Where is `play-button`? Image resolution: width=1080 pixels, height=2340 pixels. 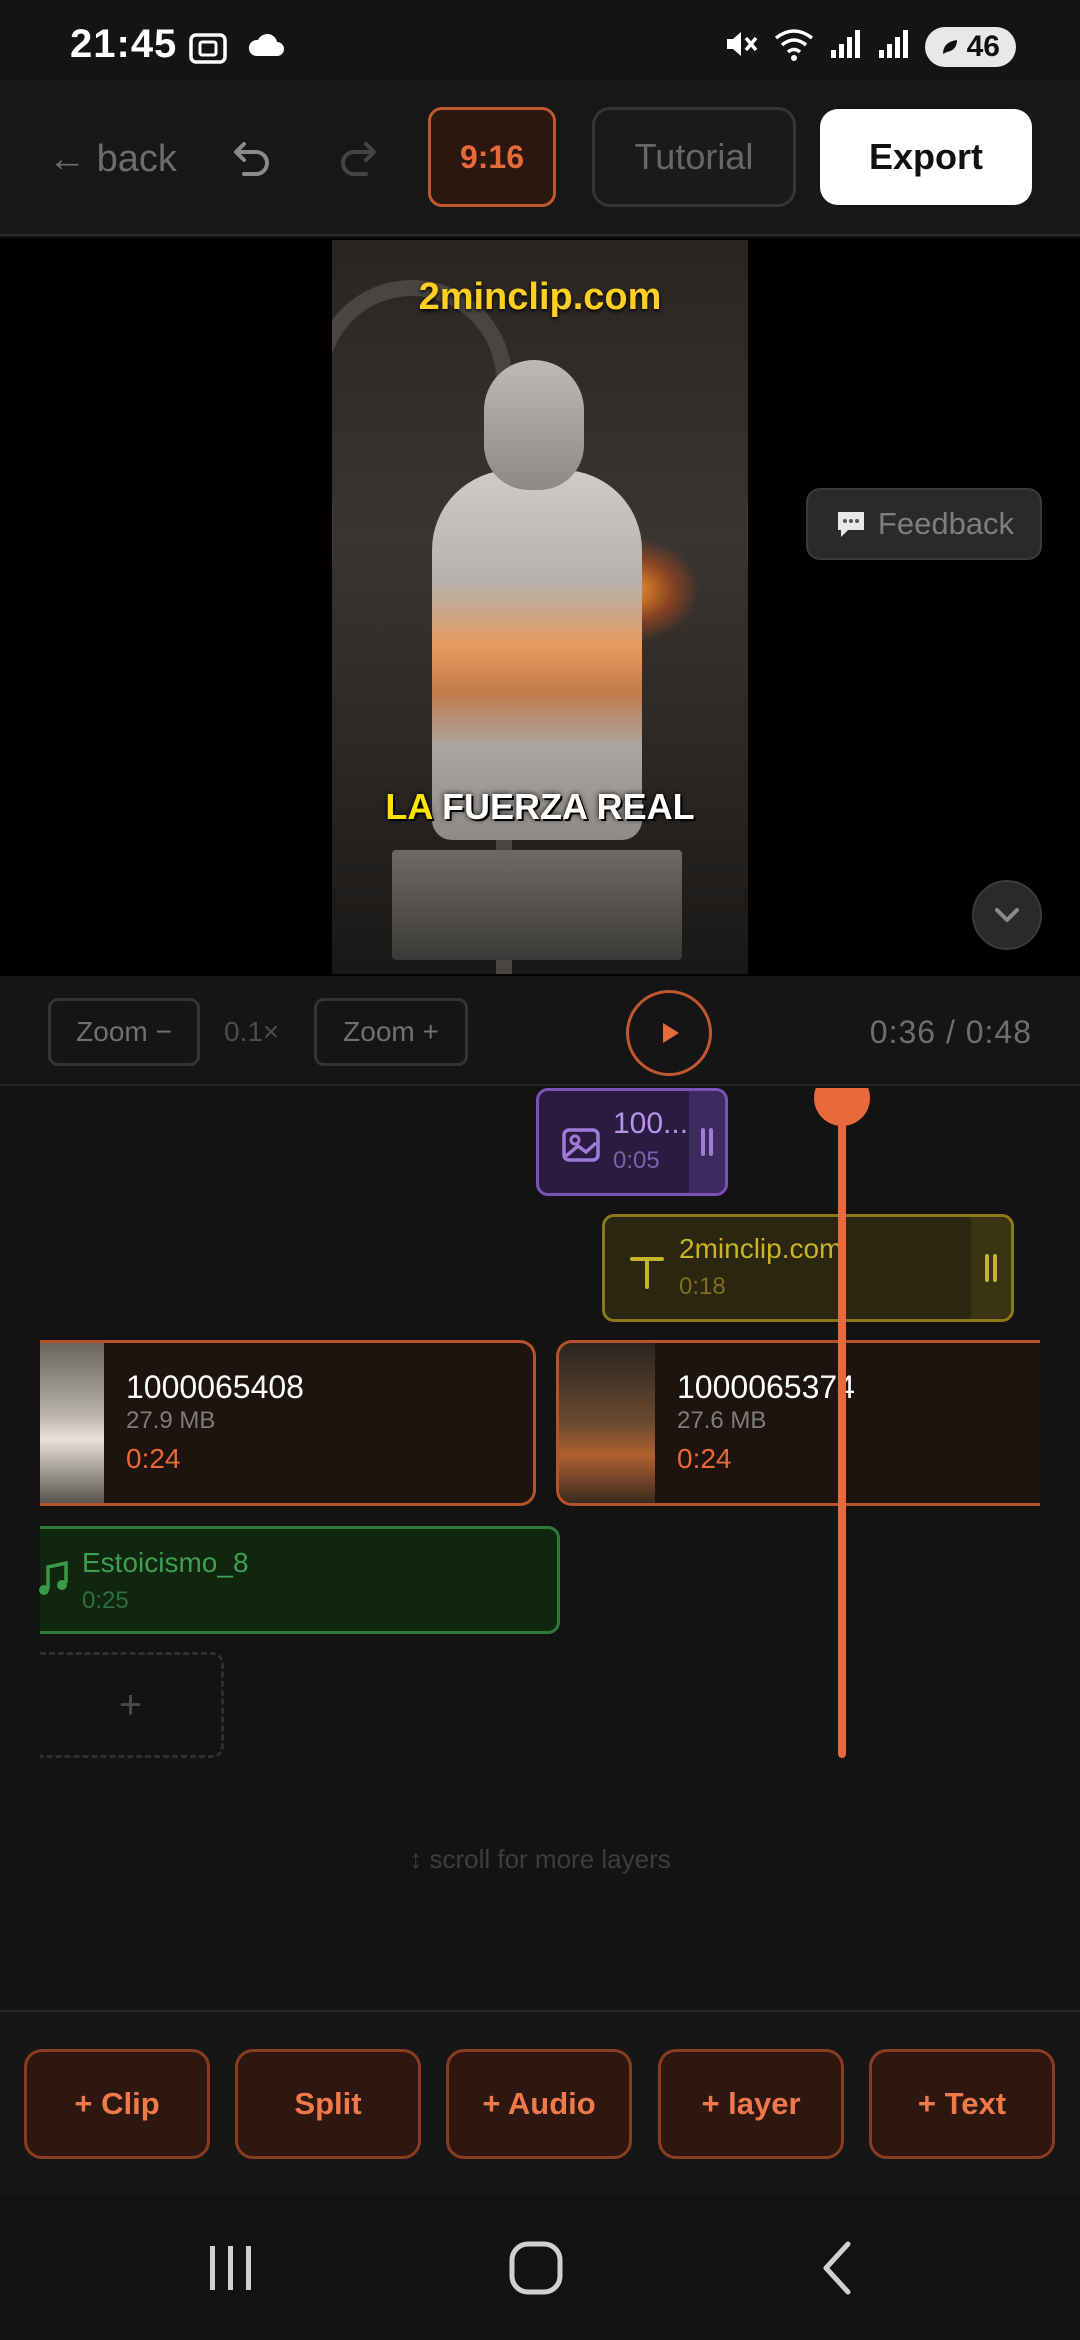
play-button is located at coordinates (669, 1033).